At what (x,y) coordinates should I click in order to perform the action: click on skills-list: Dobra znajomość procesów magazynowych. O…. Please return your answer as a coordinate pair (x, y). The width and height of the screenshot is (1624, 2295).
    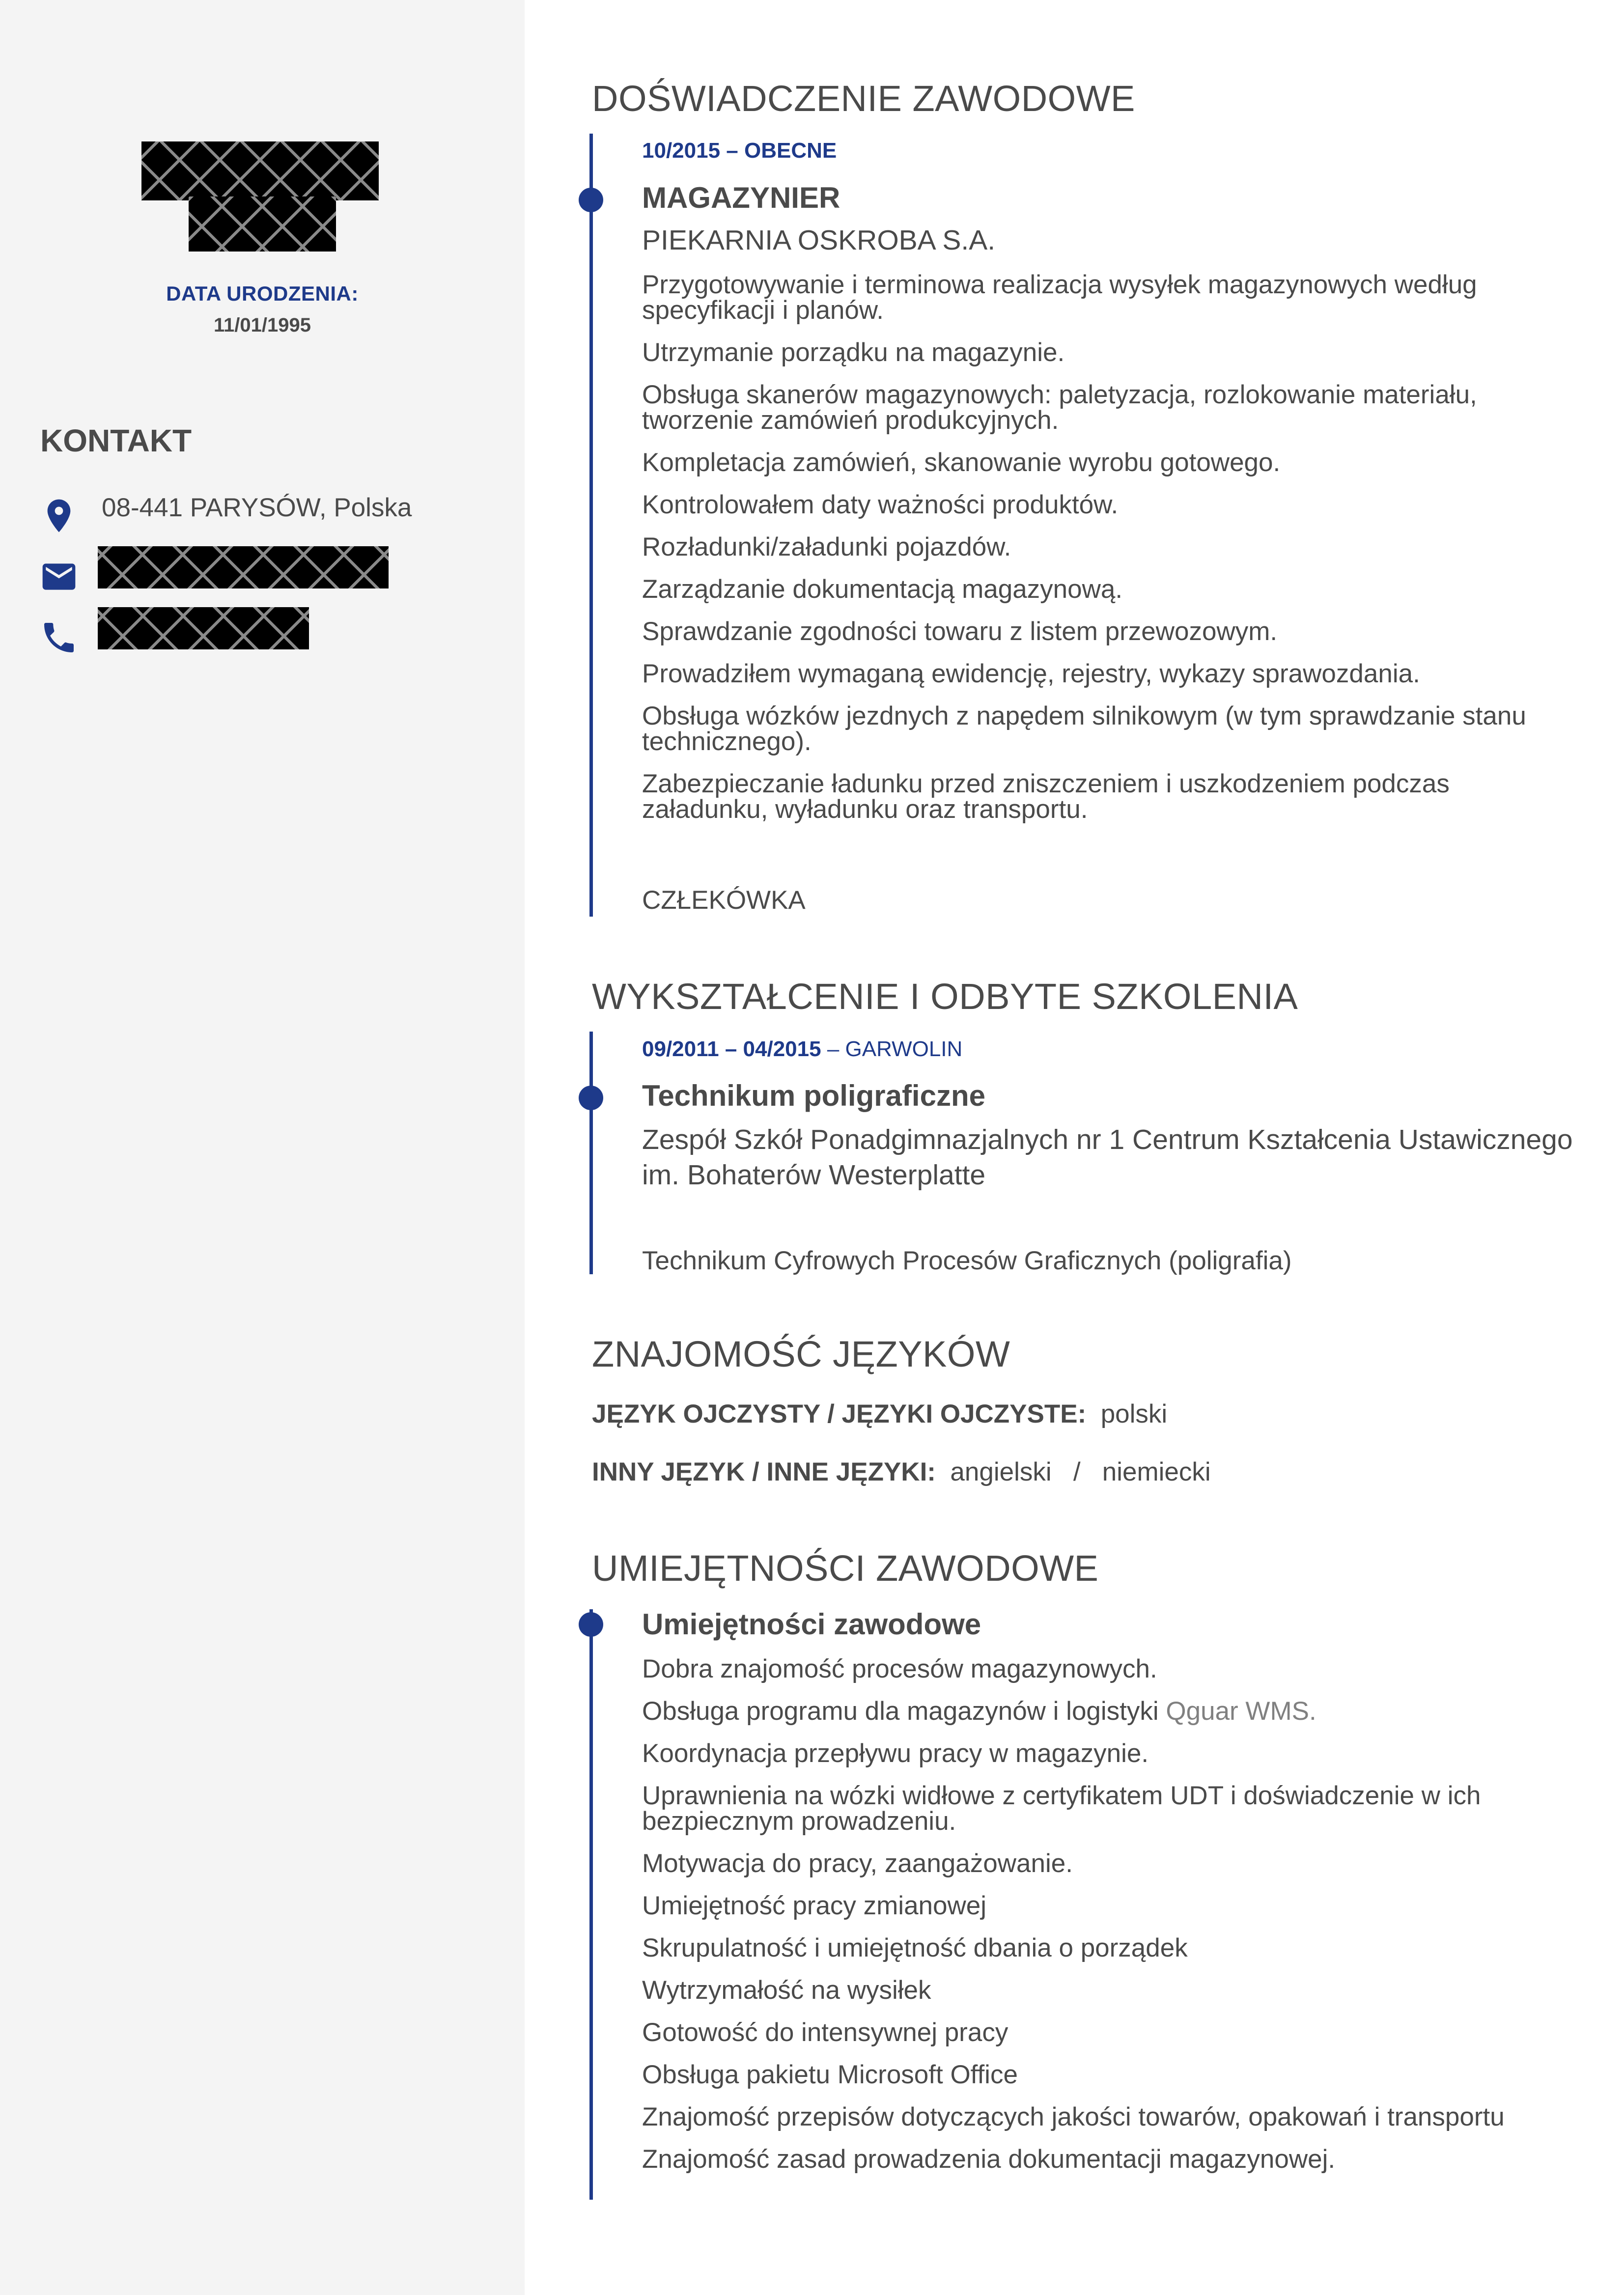
    Looking at the image, I should click on (1099, 1923).